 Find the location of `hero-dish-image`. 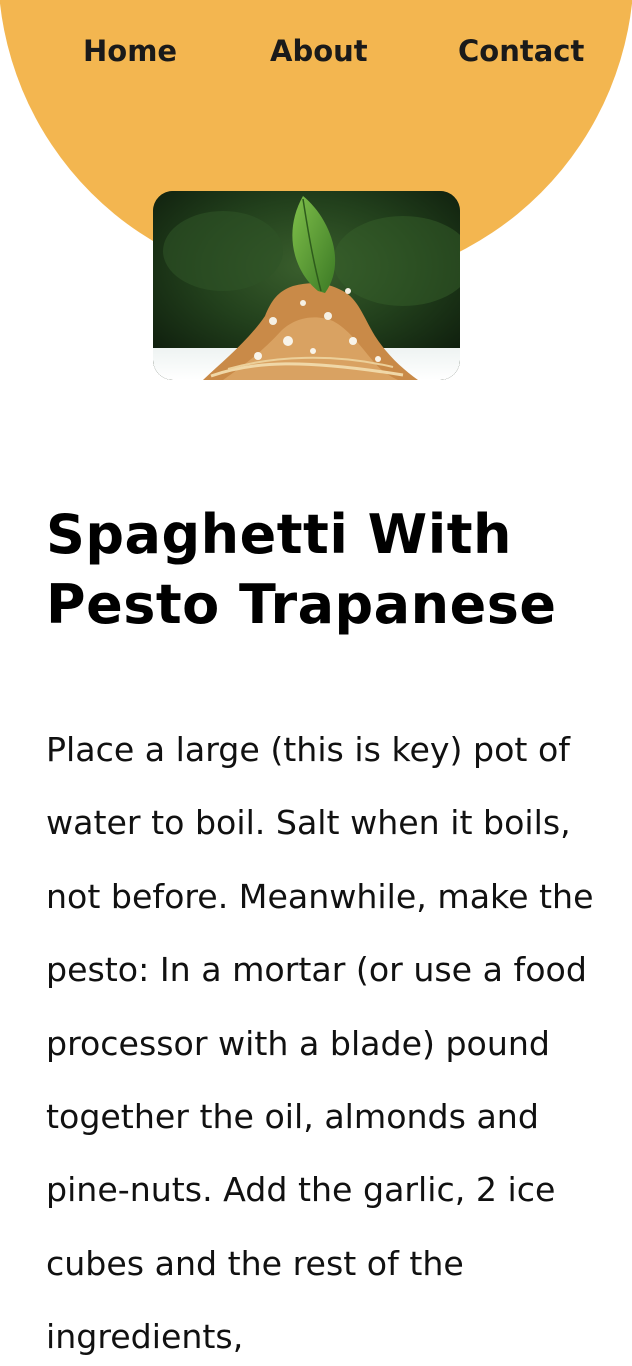

hero-dish-image is located at coordinates (306, 285).